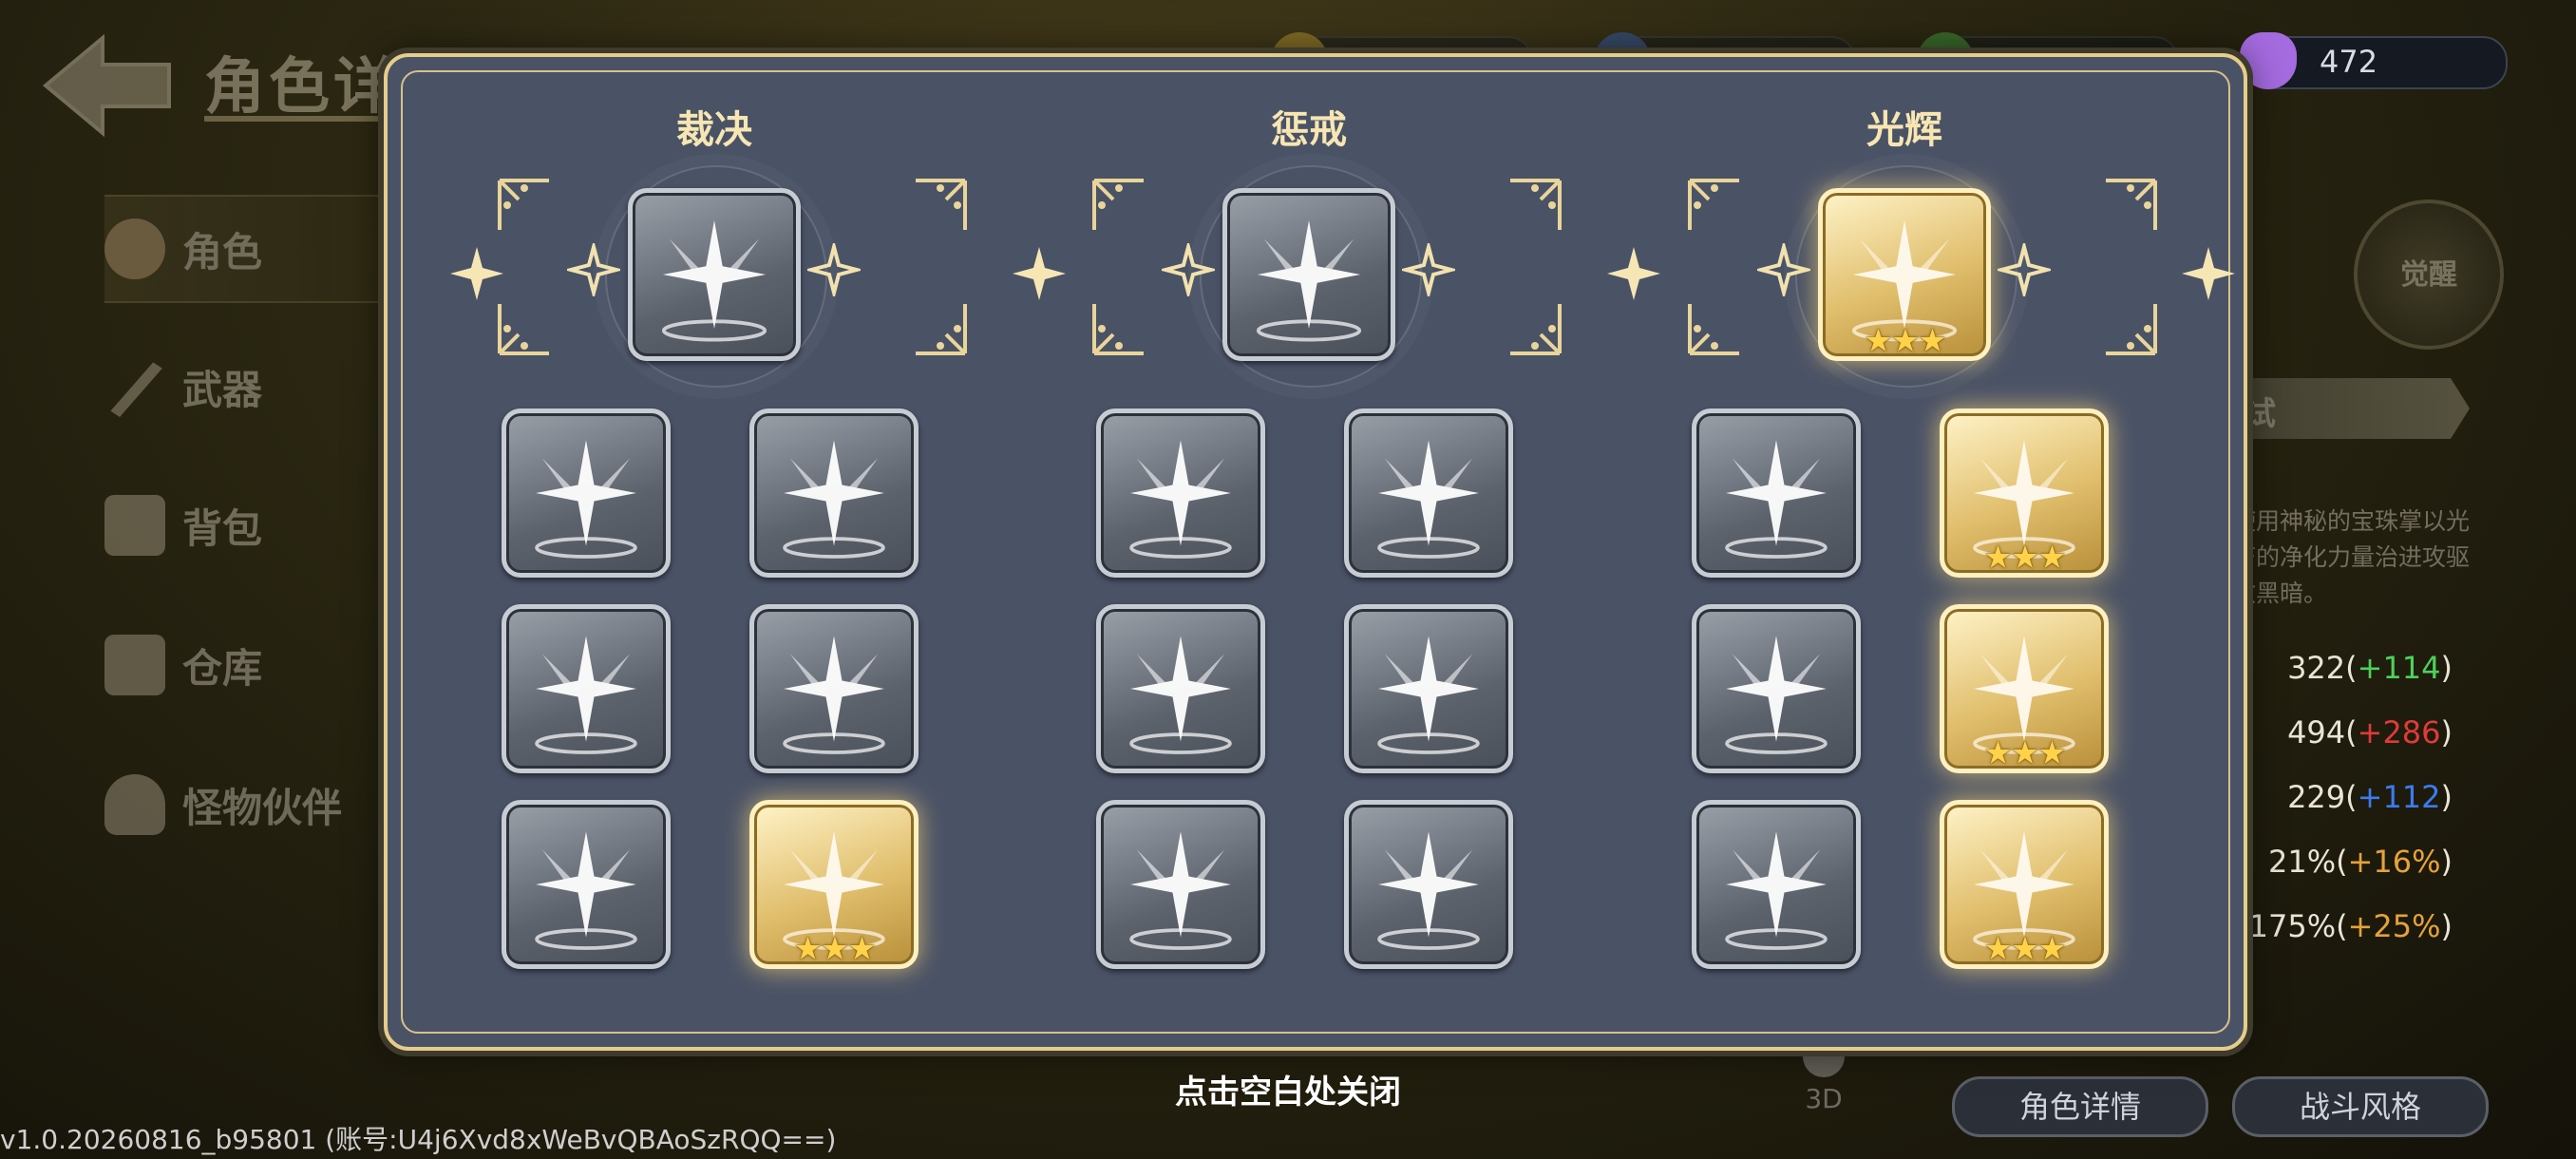  I want to click on sidebar-item-label: 武器, so click(222, 389).